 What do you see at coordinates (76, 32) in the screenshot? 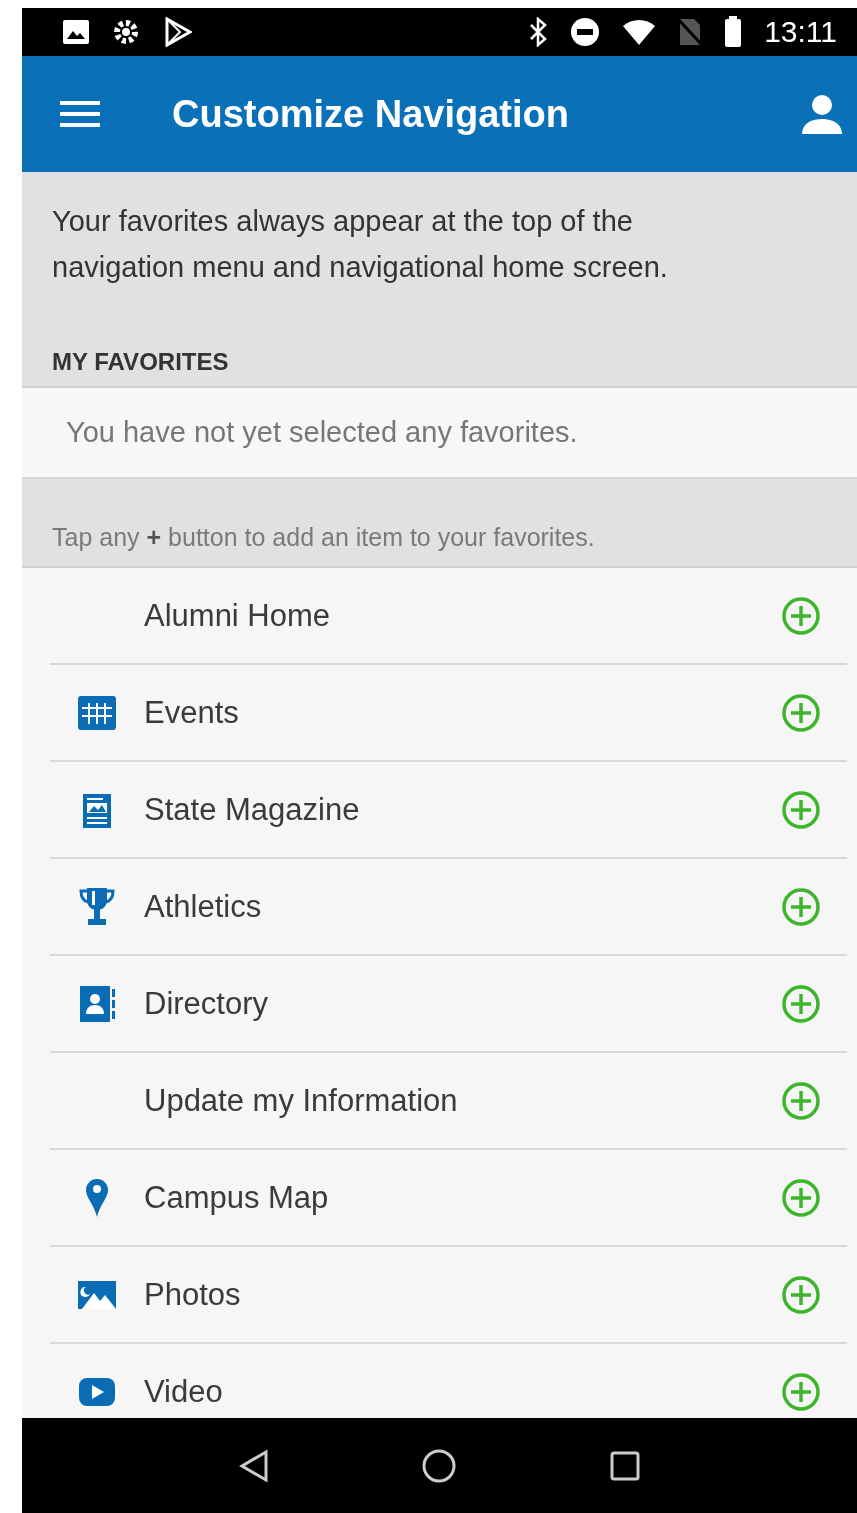
I see `image-icon` at bounding box center [76, 32].